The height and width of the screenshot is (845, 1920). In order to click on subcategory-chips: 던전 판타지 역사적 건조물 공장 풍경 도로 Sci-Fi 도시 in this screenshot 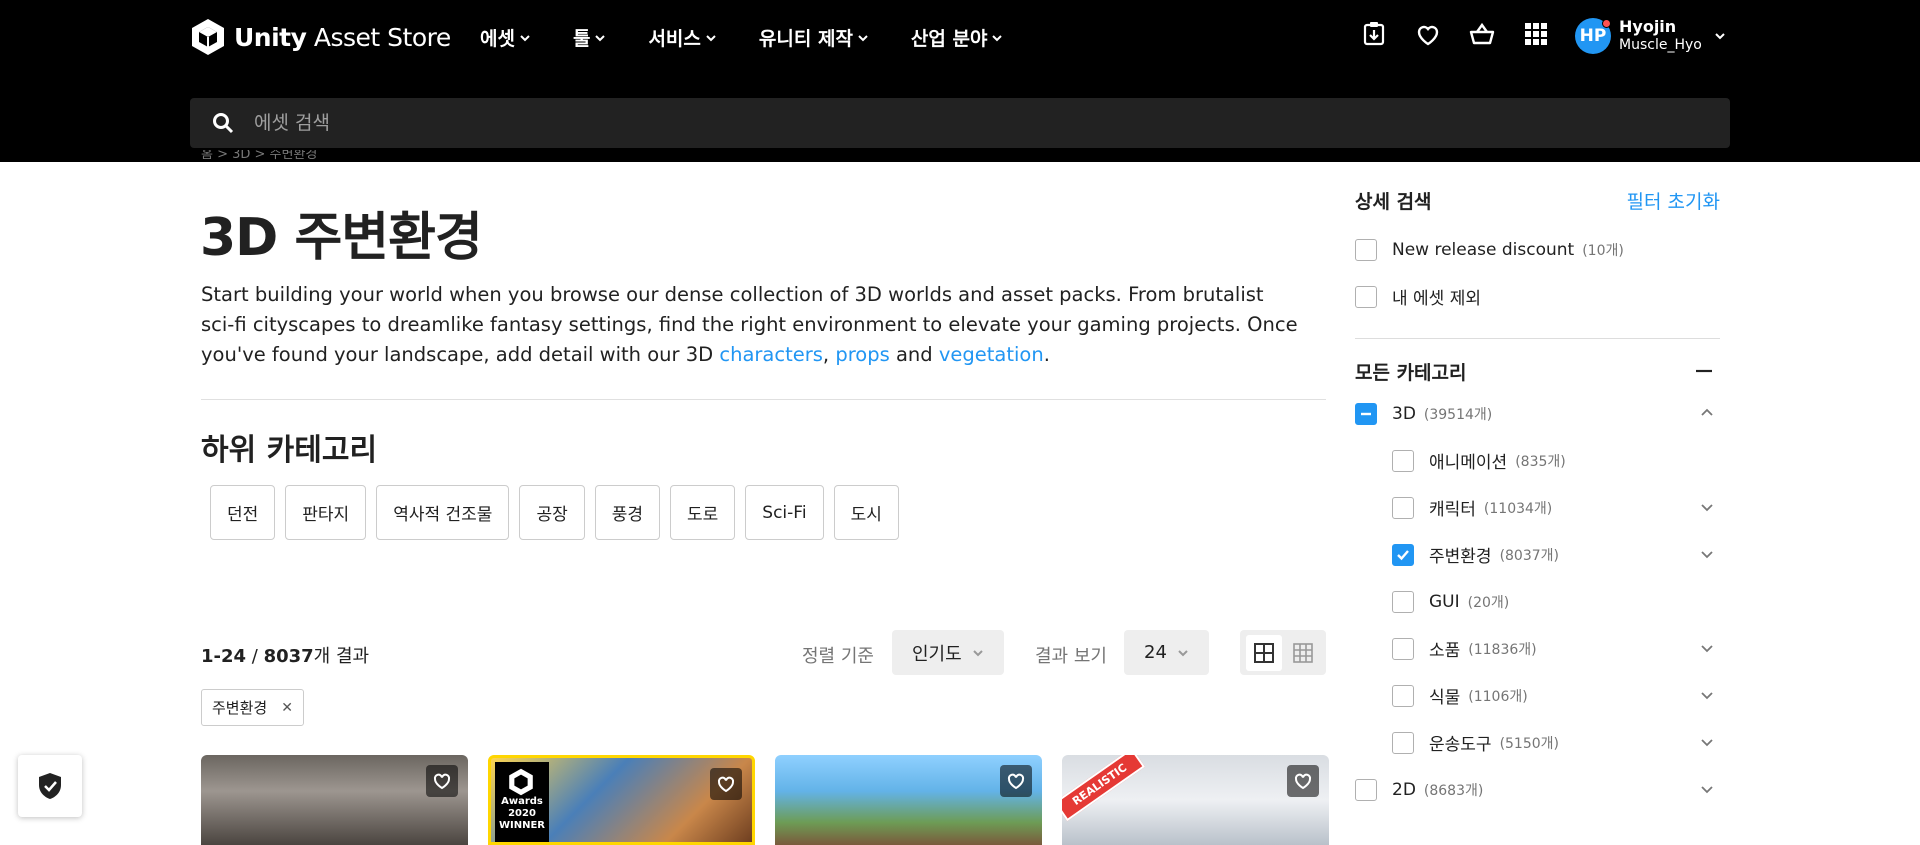, I will do `click(554, 512)`.